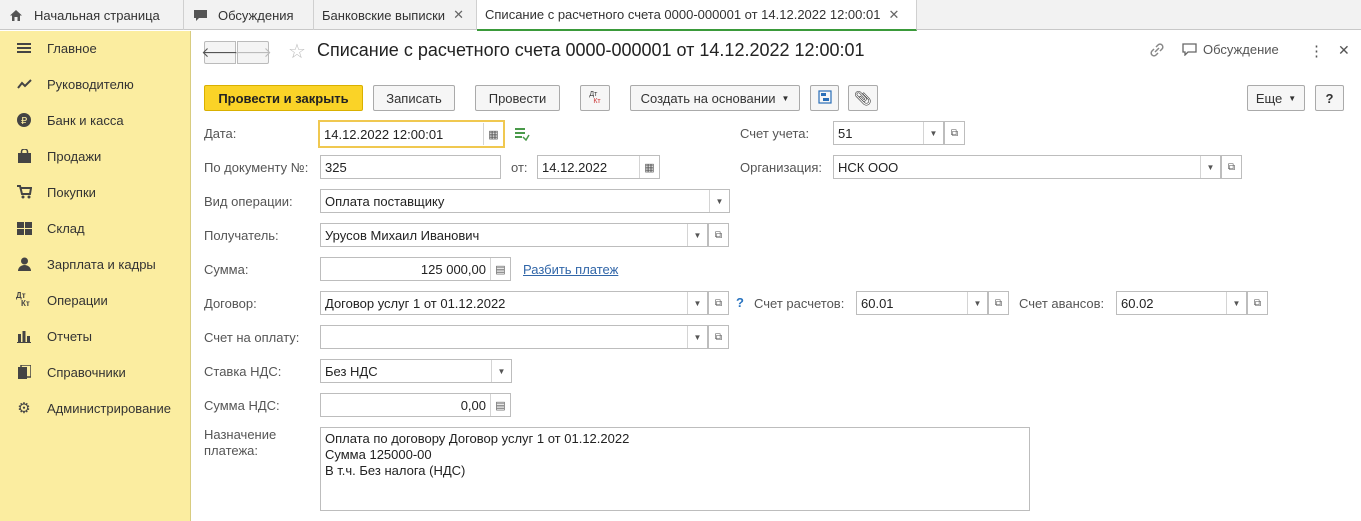  Describe the element at coordinates (598, 167) in the screenshot. I see `from-date-field: 14.12.2022 ▦` at that location.